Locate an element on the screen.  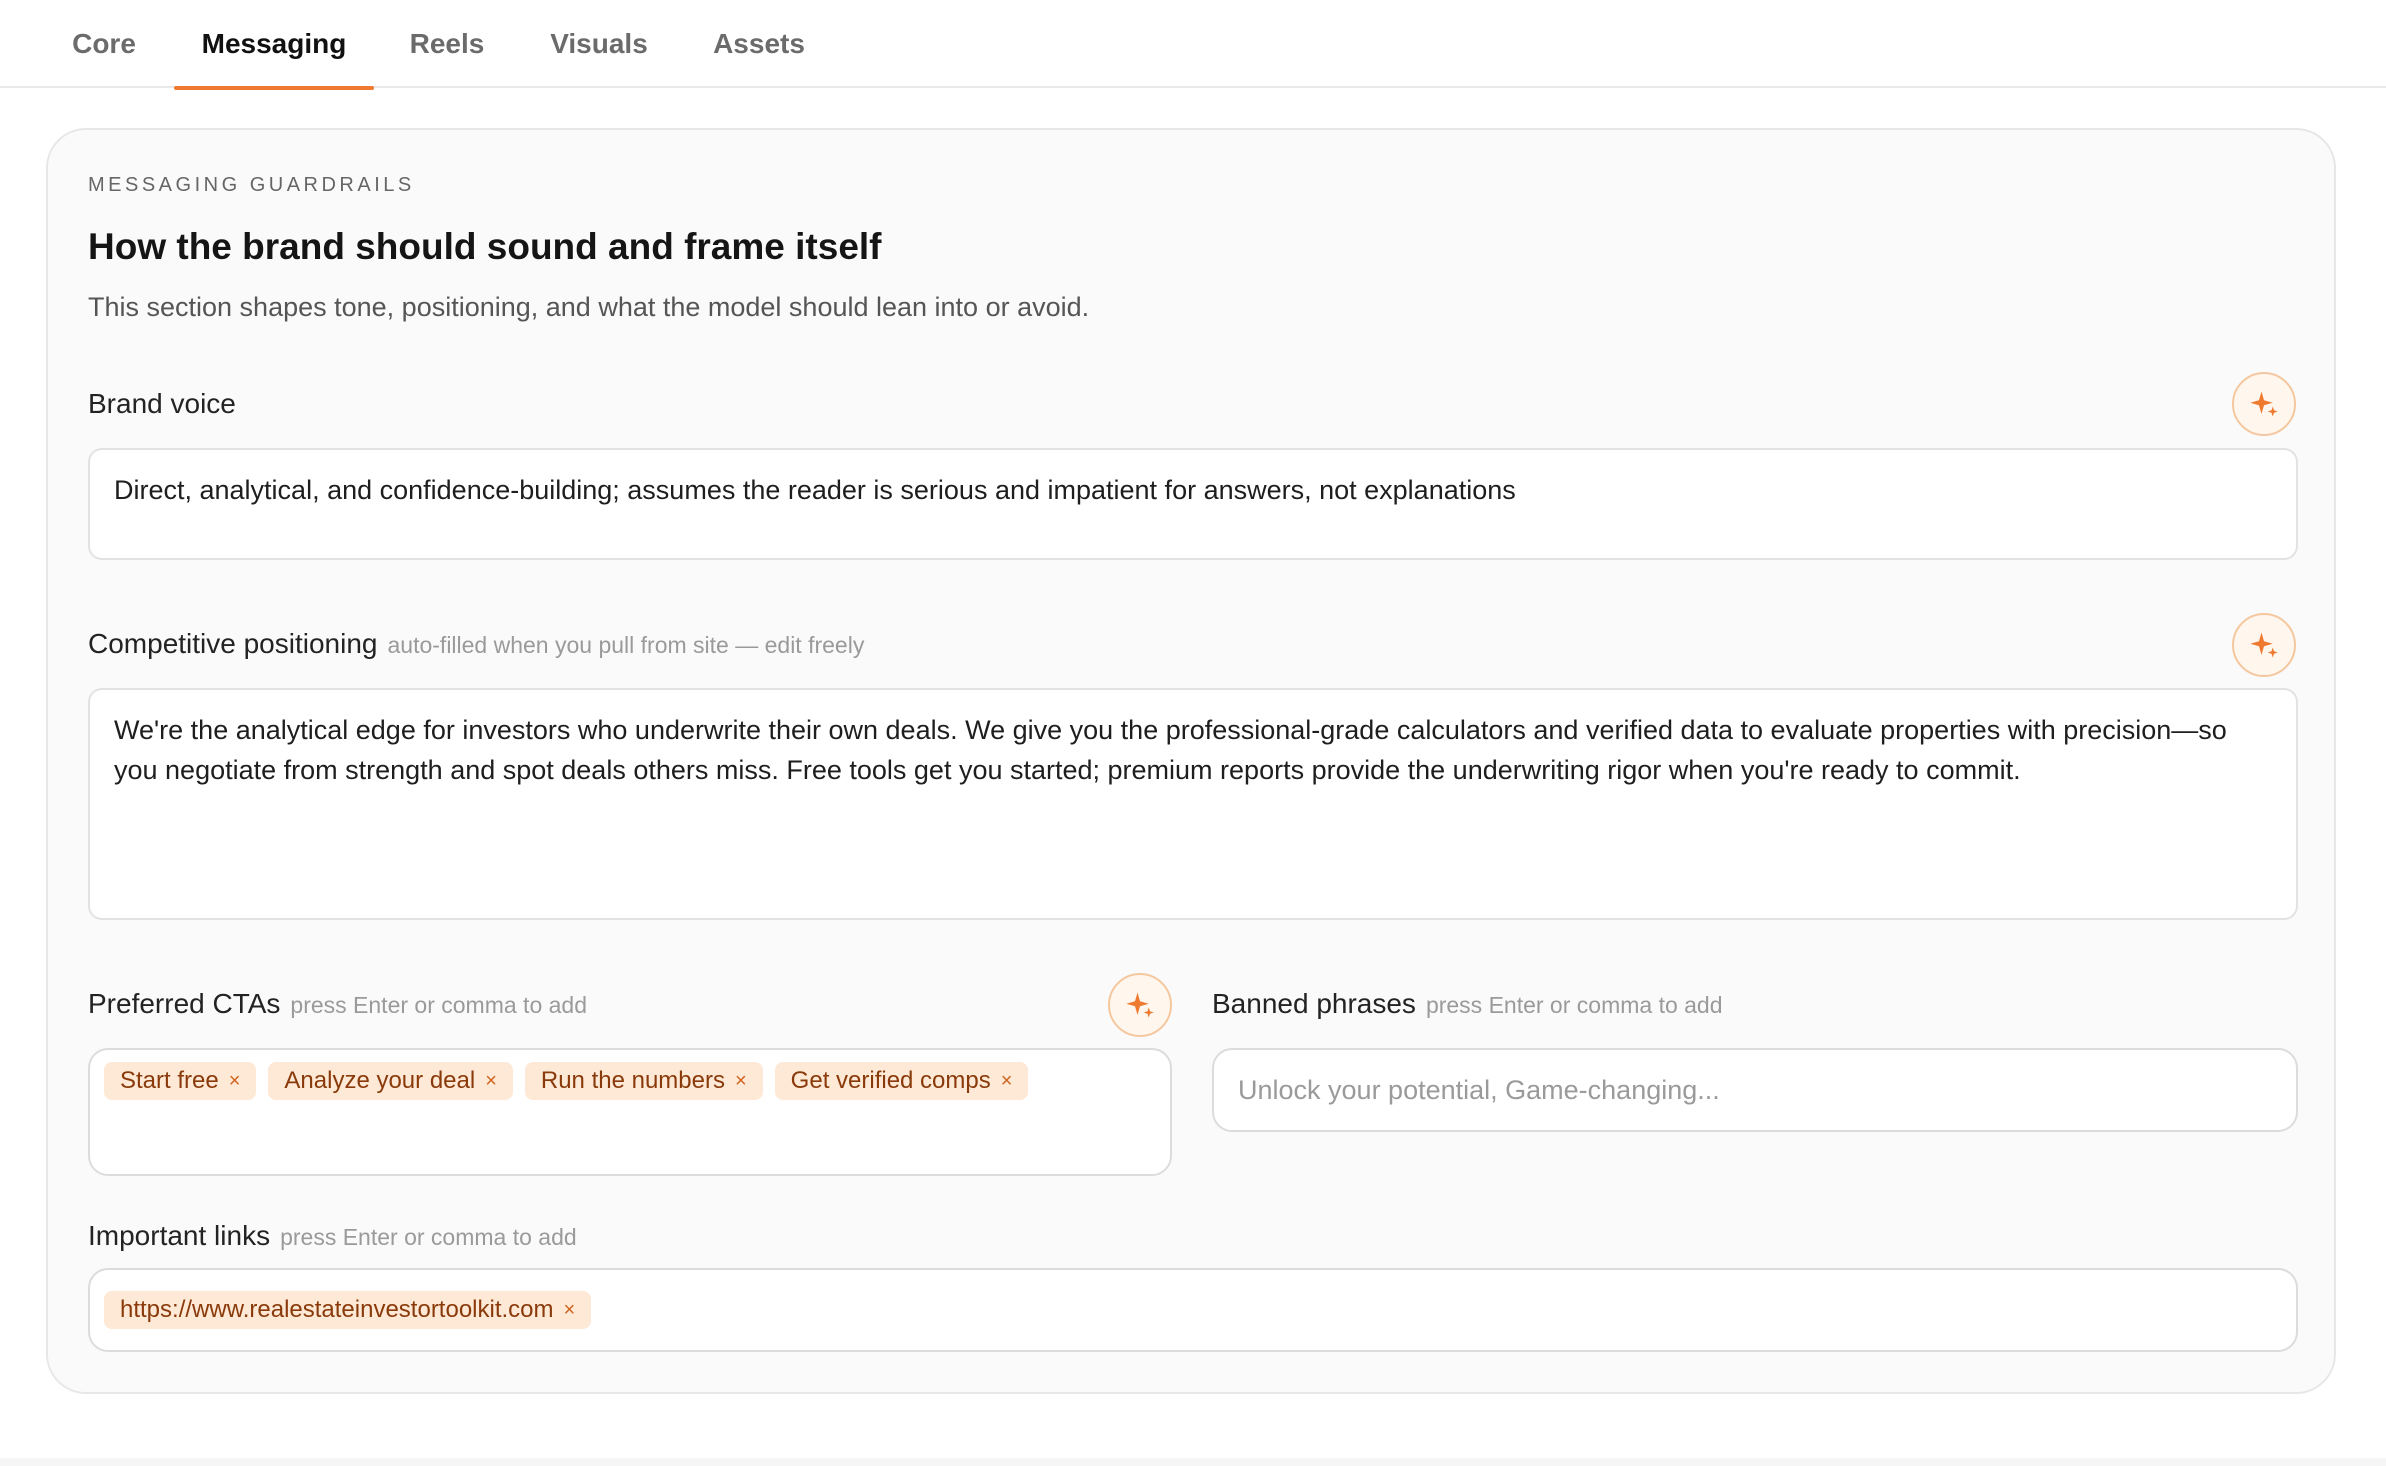
preferred-ctas-label-text: Preferred CTAs is located at coordinates (184, 1003).